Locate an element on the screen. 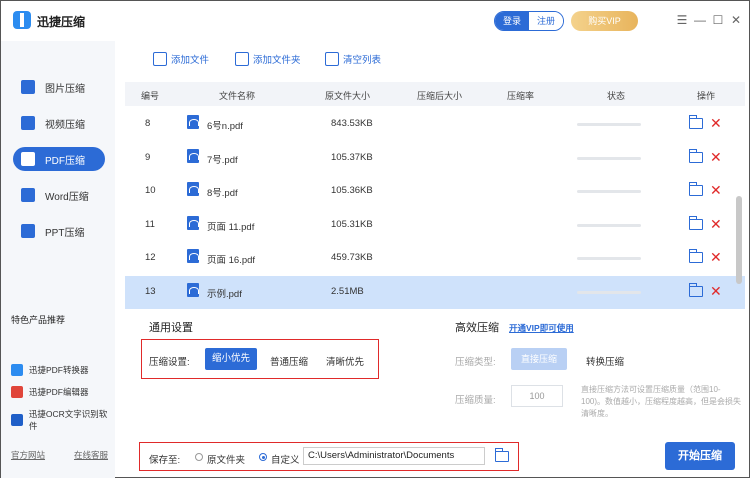 The height and width of the screenshot is (478, 750). table-row: 11 页面 11.pdf 105.31KB ✕ is located at coordinates (435, 225).